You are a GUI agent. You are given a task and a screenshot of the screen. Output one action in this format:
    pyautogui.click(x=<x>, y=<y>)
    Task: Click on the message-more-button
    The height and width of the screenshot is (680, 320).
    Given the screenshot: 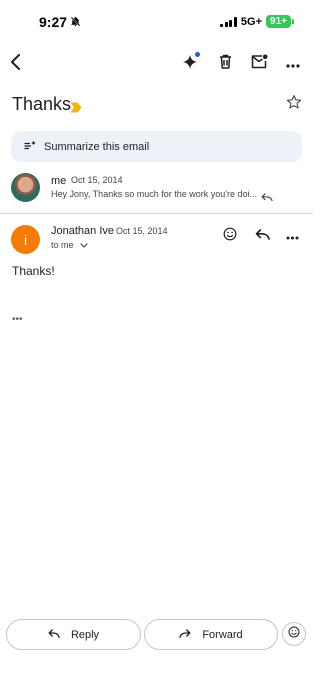 What is the action you would take?
    pyautogui.click(x=292, y=236)
    